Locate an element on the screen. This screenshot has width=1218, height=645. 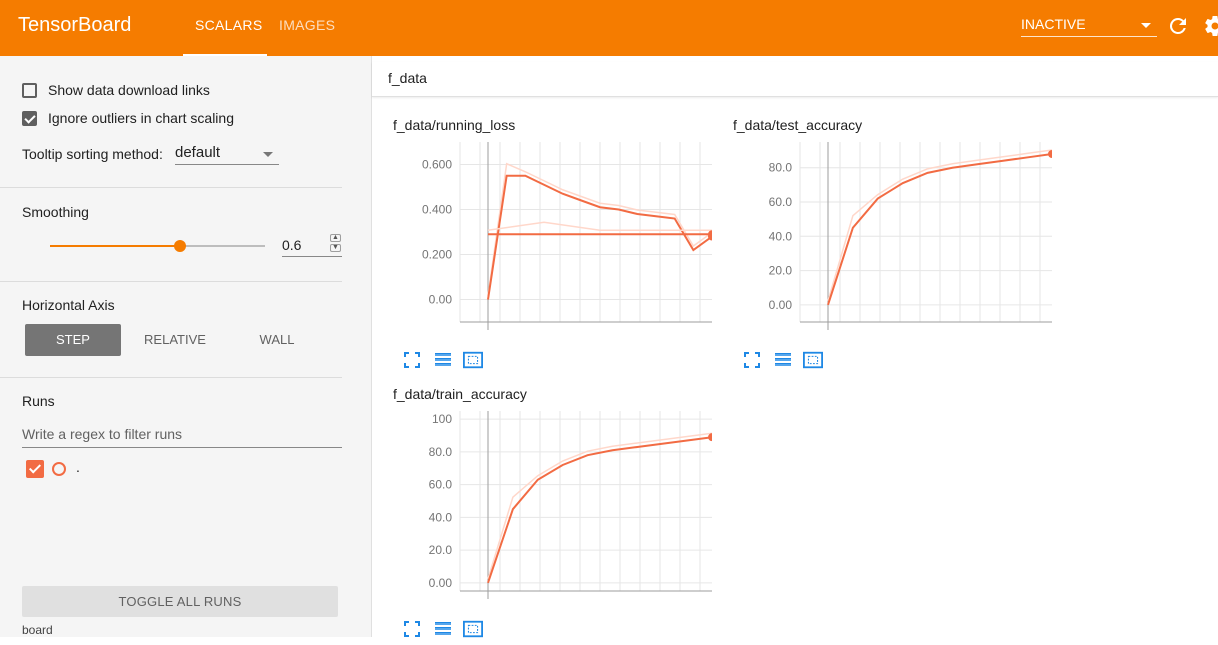
checkbox-unchecked is located at coordinates (29, 90).